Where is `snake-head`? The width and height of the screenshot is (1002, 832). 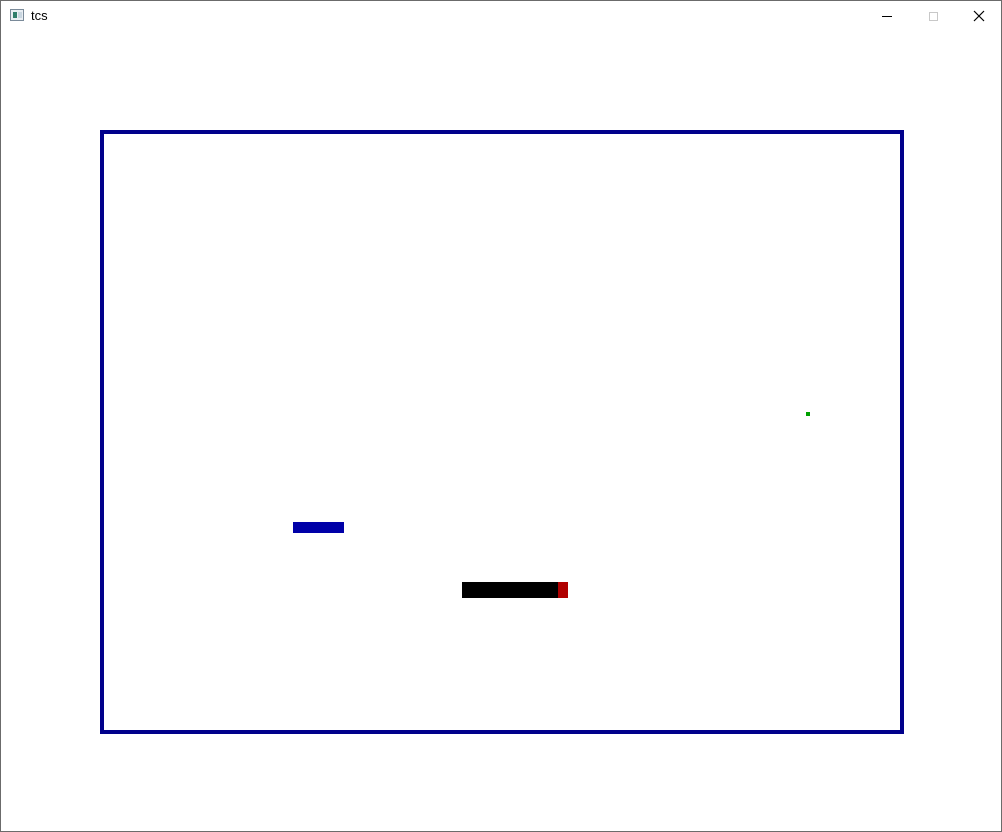 snake-head is located at coordinates (563, 590).